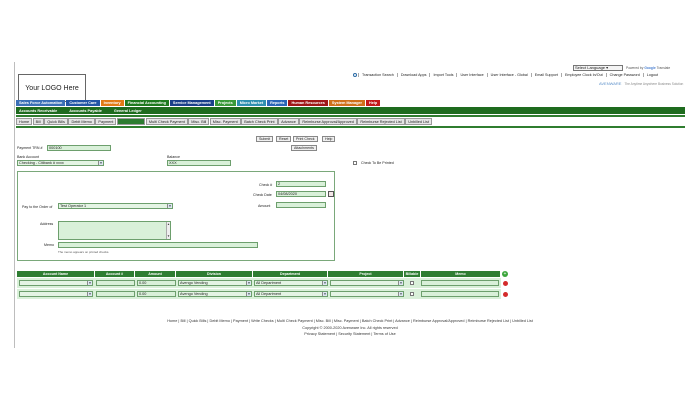  I want to click on nav-tab-inventory: Inventory, so click(112, 103).